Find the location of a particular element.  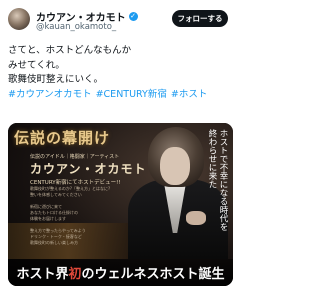

banner-post: のウェルネスホスト誕生 is located at coordinates (153, 274).